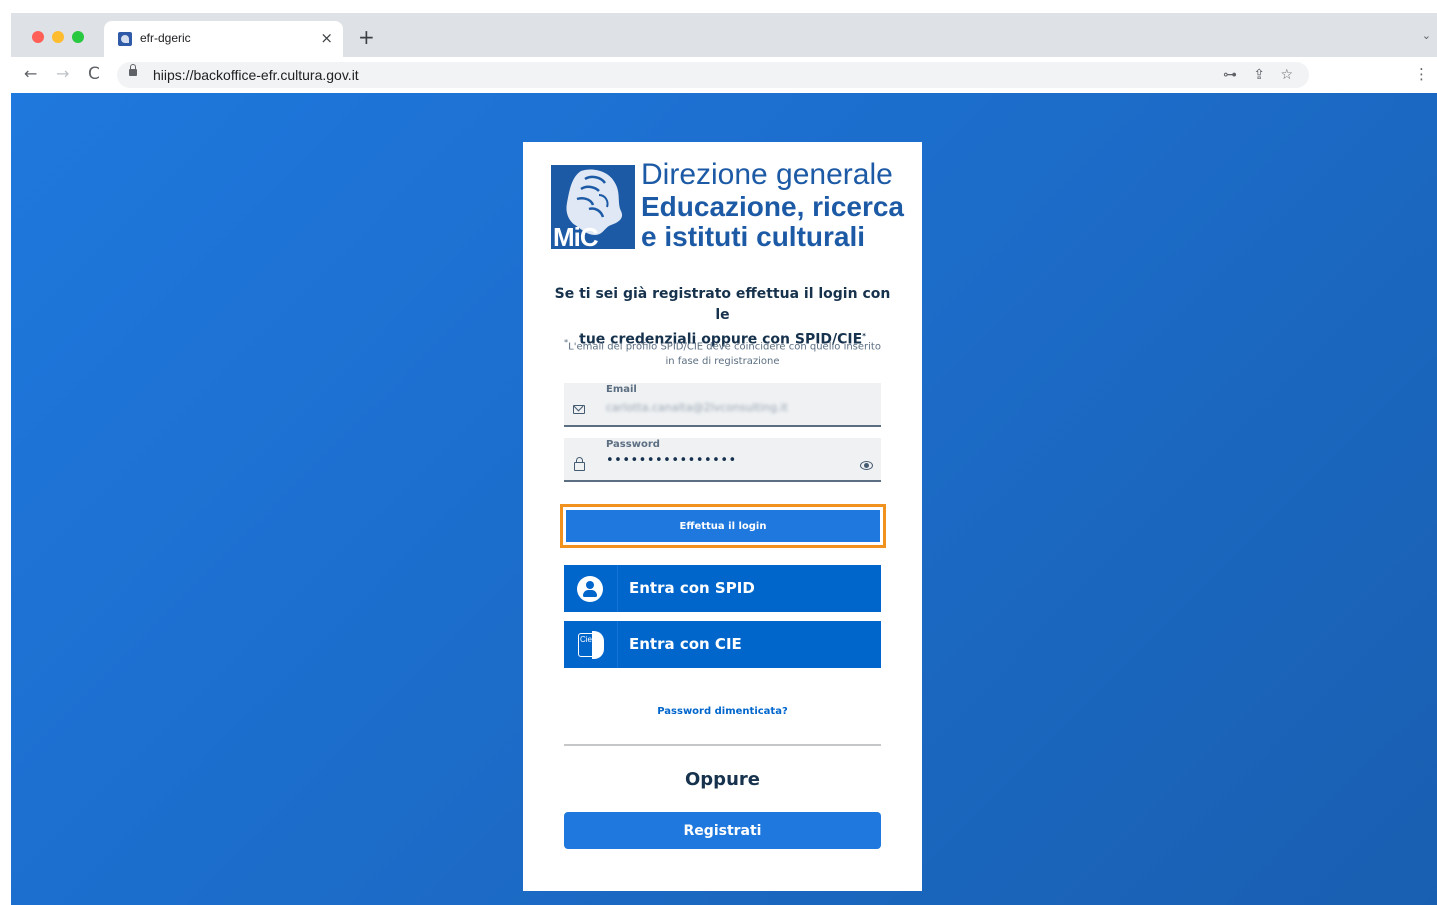  I want to click on password-value: ••••••••••••••••, so click(671, 460).